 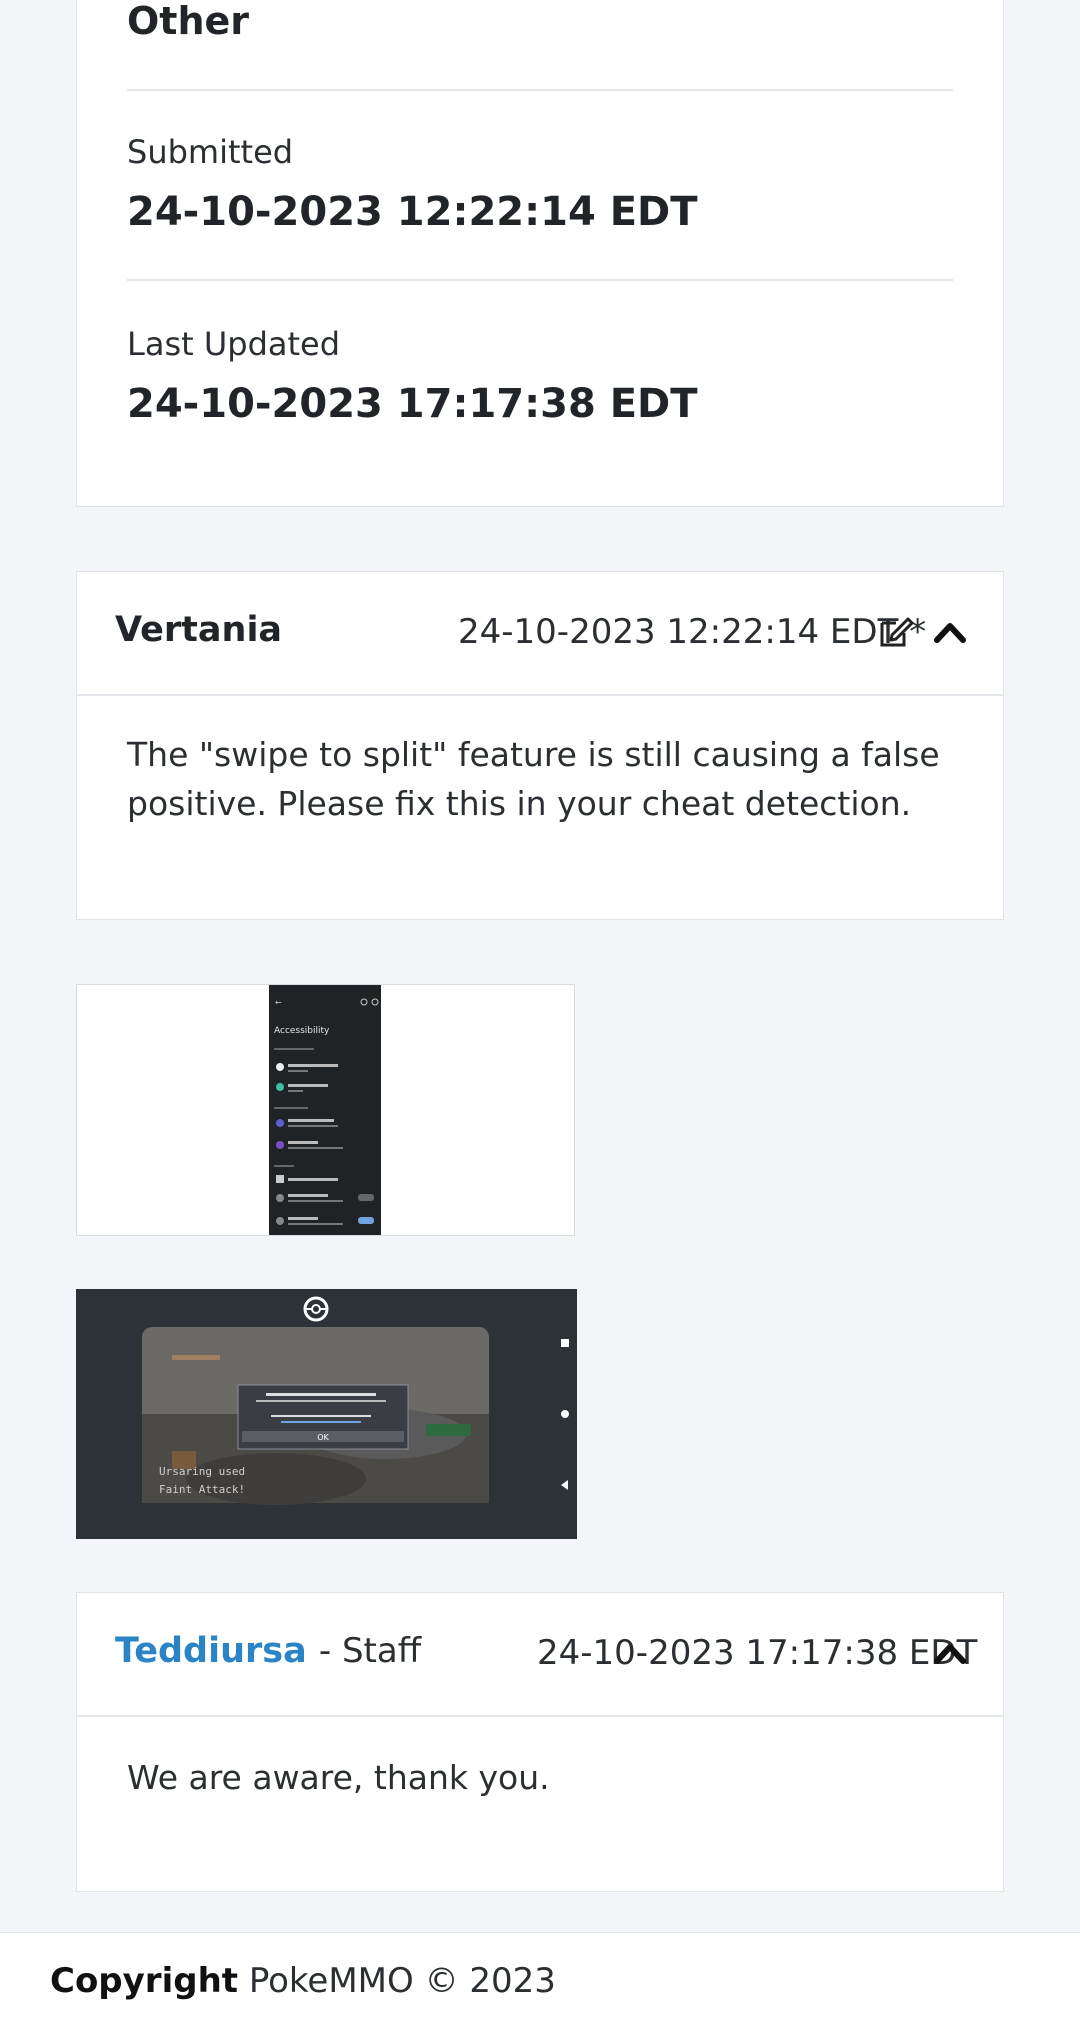 What do you see at coordinates (199, 630) in the screenshot?
I see `message-author: Vertania` at bounding box center [199, 630].